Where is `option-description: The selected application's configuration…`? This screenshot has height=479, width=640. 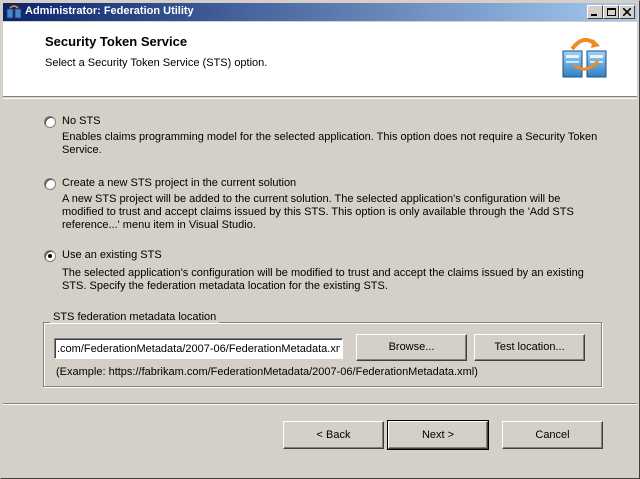 option-description: The selected application's configuration… is located at coordinates (323, 279).